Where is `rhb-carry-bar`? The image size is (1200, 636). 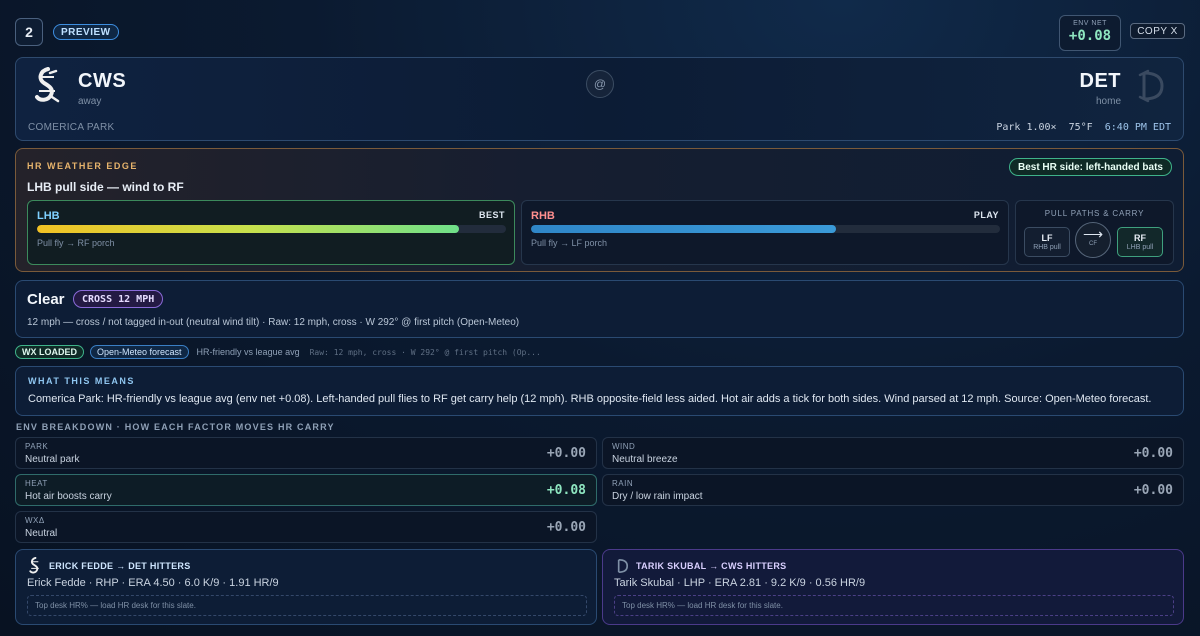
rhb-carry-bar is located at coordinates (765, 229).